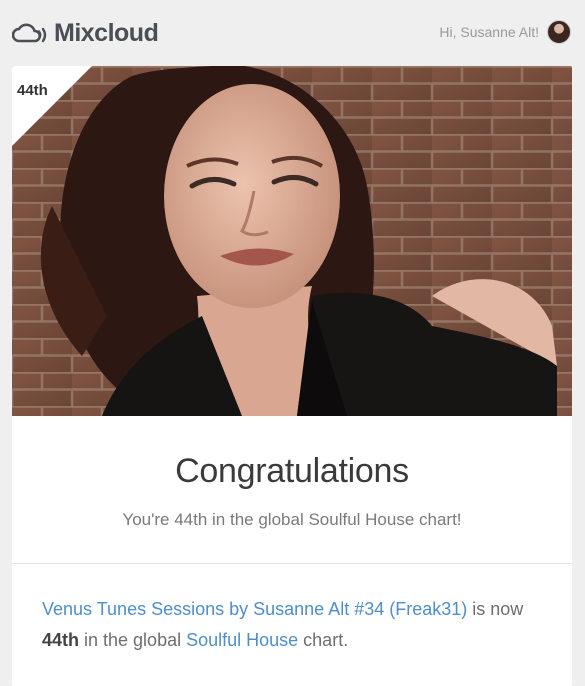 The width and height of the screenshot is (585, 686). What do you see at coordinates (292, 471) in the screenshot?
I see `congratulations-title: Congratulations` at bounding box center [292, 471].